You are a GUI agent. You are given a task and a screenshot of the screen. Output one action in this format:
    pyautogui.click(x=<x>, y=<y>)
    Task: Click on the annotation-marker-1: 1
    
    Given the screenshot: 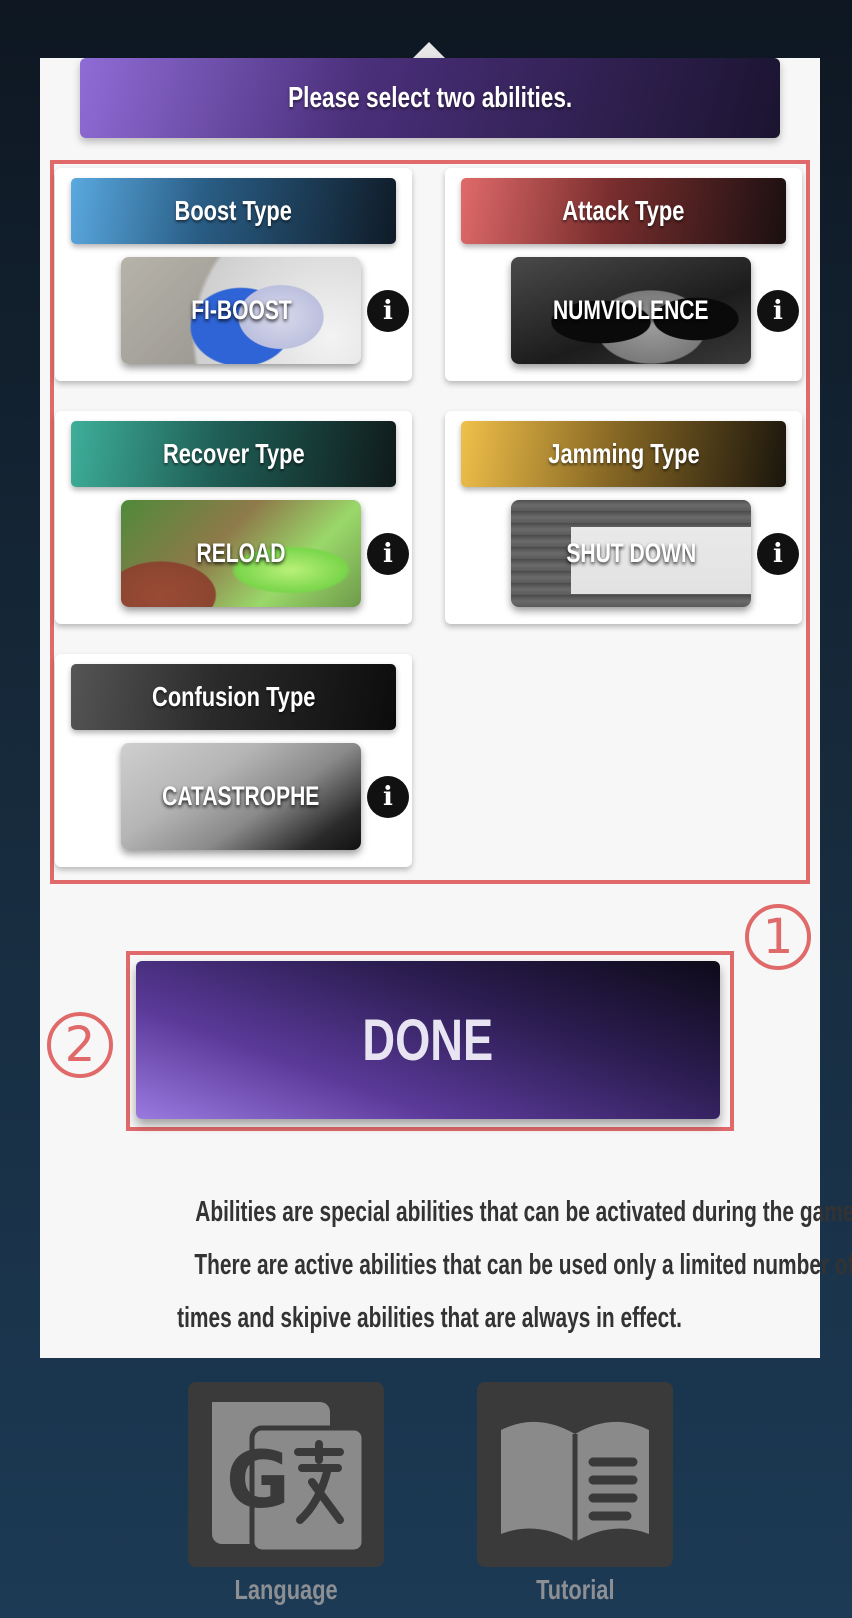 What is the action you would take?
    pyautogui.click(x=778, y=937)
    